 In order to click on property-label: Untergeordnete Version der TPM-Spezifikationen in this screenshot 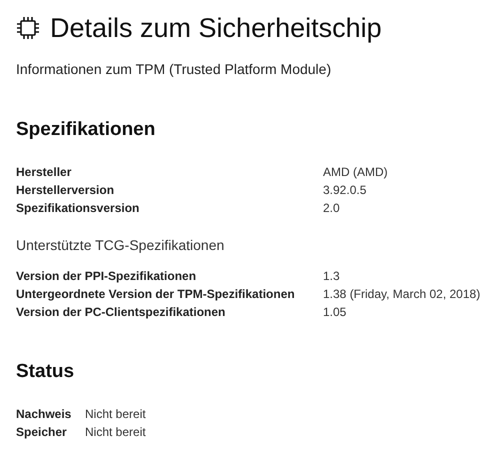, I will do `click(156, 294)`.